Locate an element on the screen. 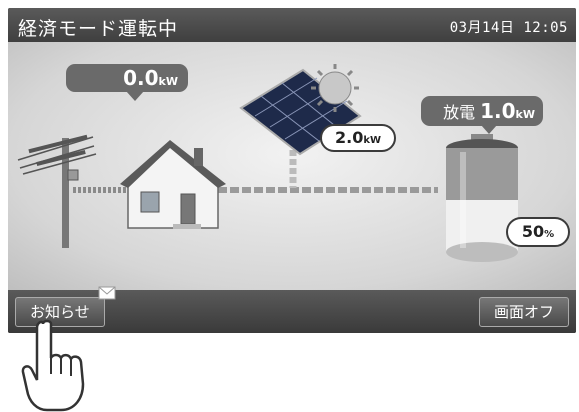 The height and width of the screenshot is (412, 579). solar-power-unit: kW is located at coordinates (372, 140).